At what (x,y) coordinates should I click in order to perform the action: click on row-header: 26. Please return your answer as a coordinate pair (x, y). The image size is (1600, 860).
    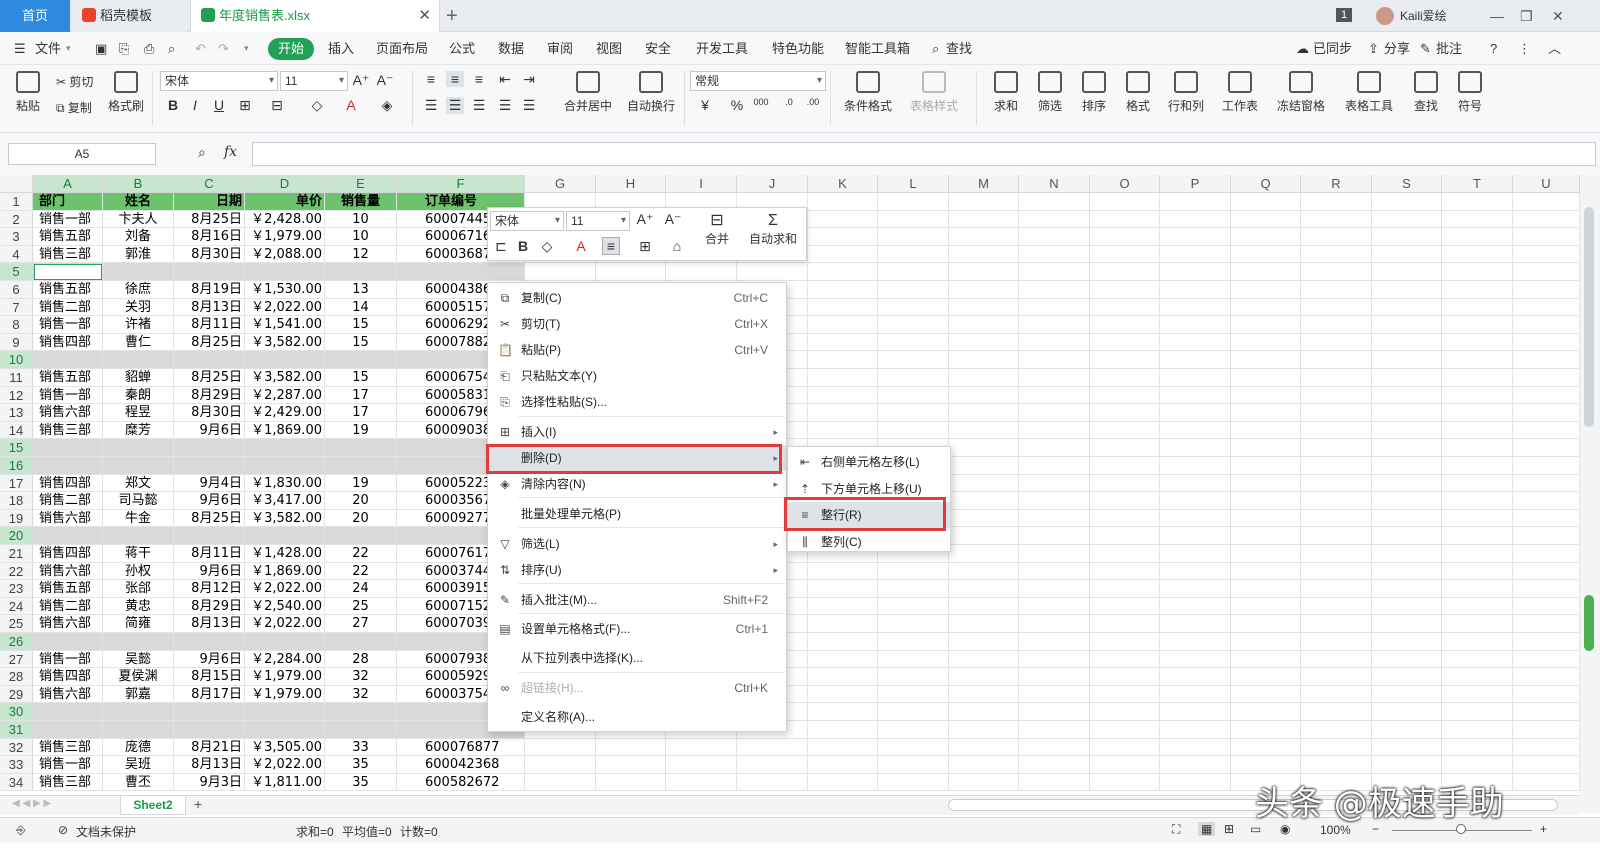
    Looking at the image, I should click on (16, 642).